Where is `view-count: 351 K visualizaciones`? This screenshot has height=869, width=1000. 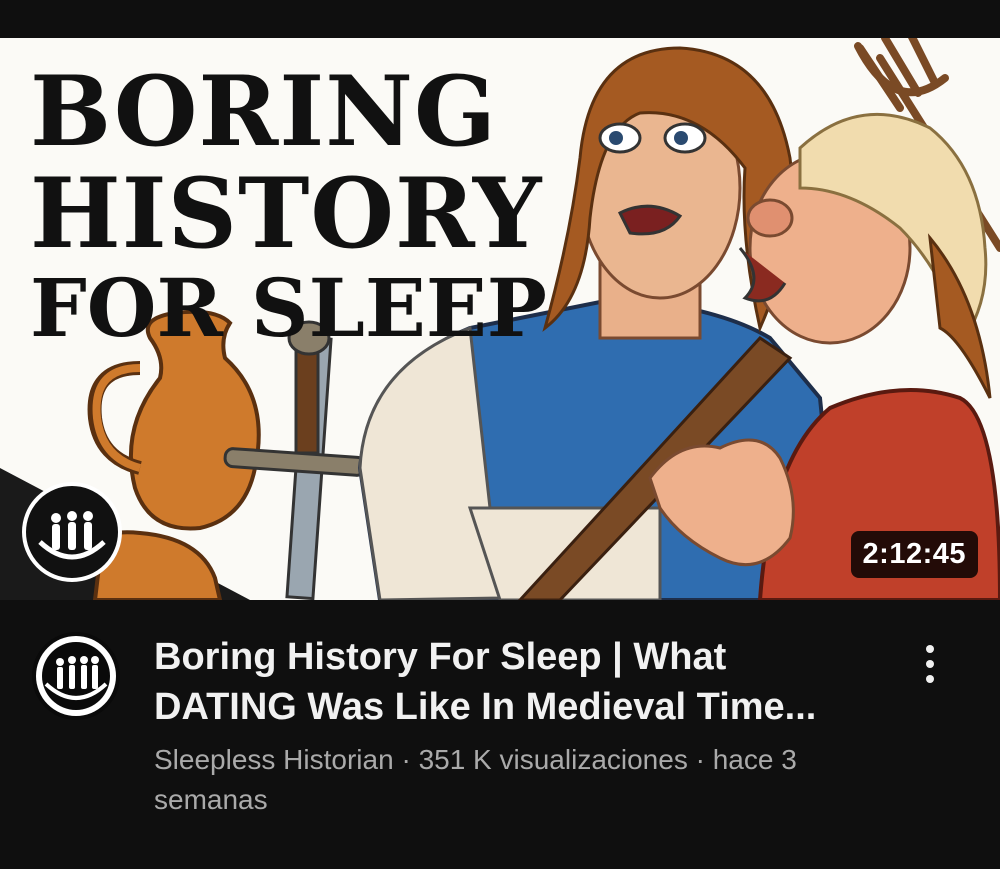
view-count: 351 K visualizaciones is located at coordinates (553, 759).